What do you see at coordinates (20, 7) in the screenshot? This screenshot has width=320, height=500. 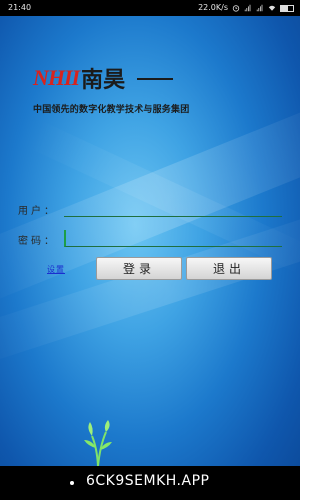 I see `status-time: 21:40` at bounding box center [20, 7].